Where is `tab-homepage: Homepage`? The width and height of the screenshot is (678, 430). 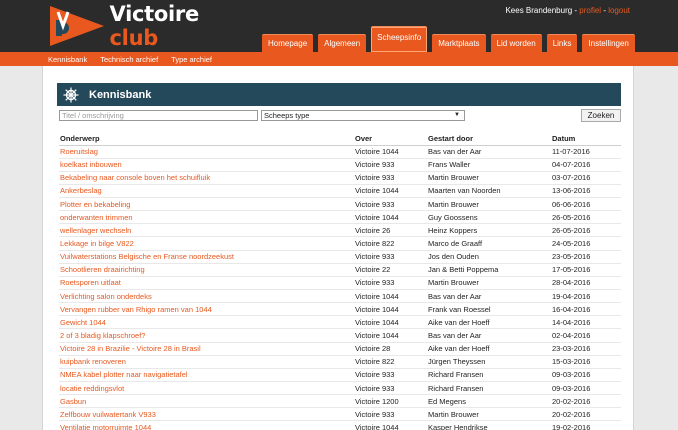
tab-homepage: Homepage is located at coordinates (288, 43).